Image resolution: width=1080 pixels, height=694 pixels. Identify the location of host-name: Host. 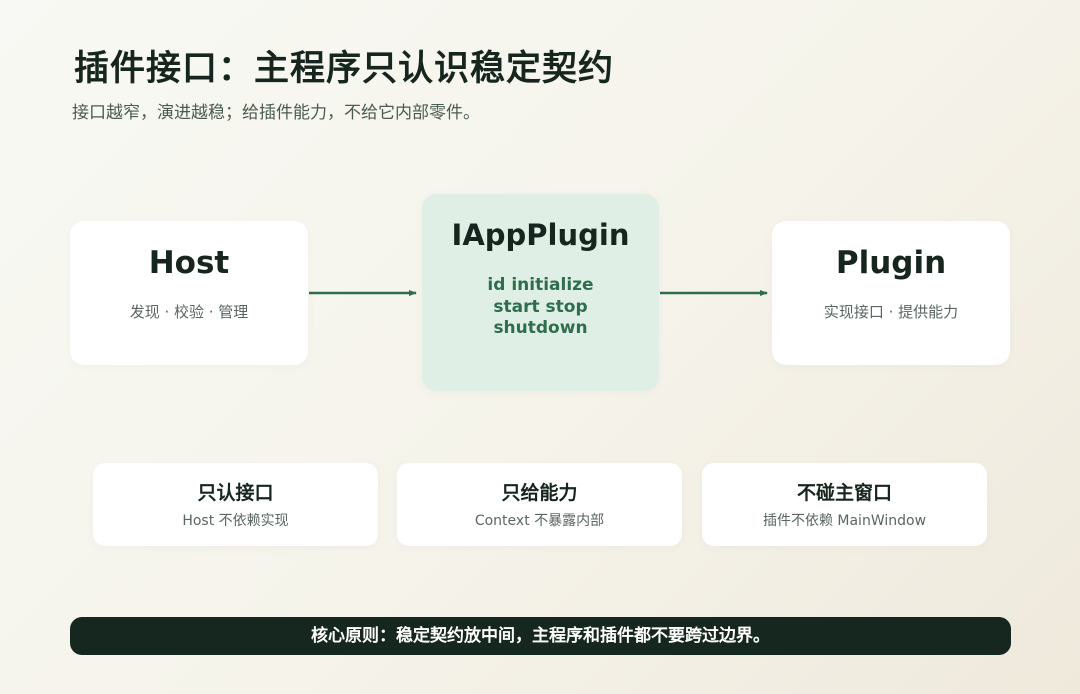
(189, 263).